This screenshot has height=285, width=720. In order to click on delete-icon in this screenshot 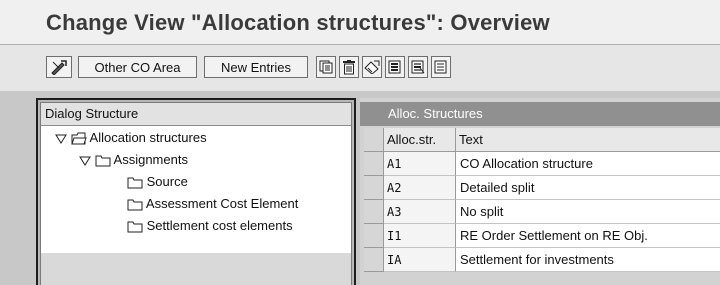, I will do `click(349, 67)`.